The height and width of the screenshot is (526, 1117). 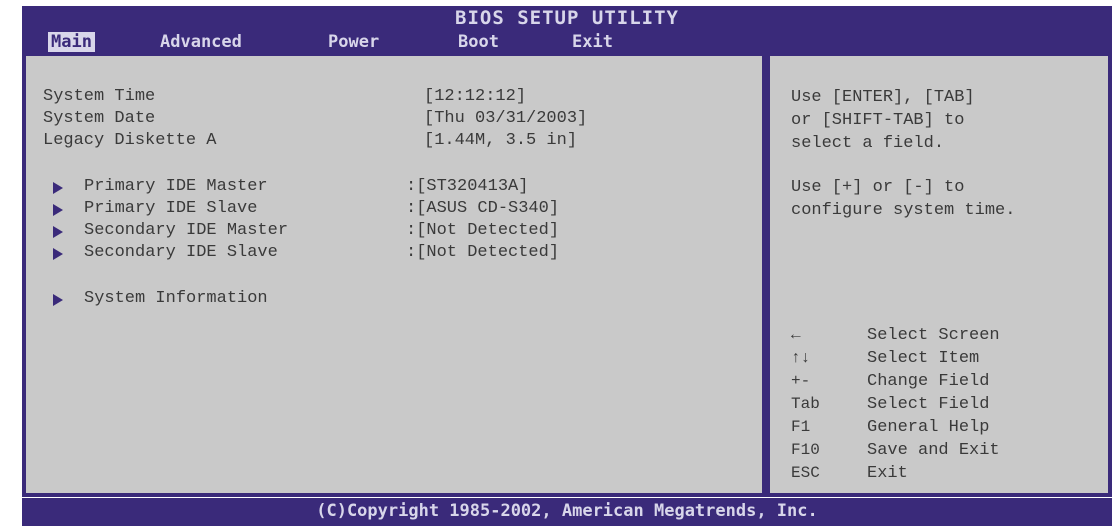 What do you see at coordinates (483, 252) in the screenshot?
I see `secondary-ide-slave-value: :[Not Detected]` at bounding box center [483, 252].